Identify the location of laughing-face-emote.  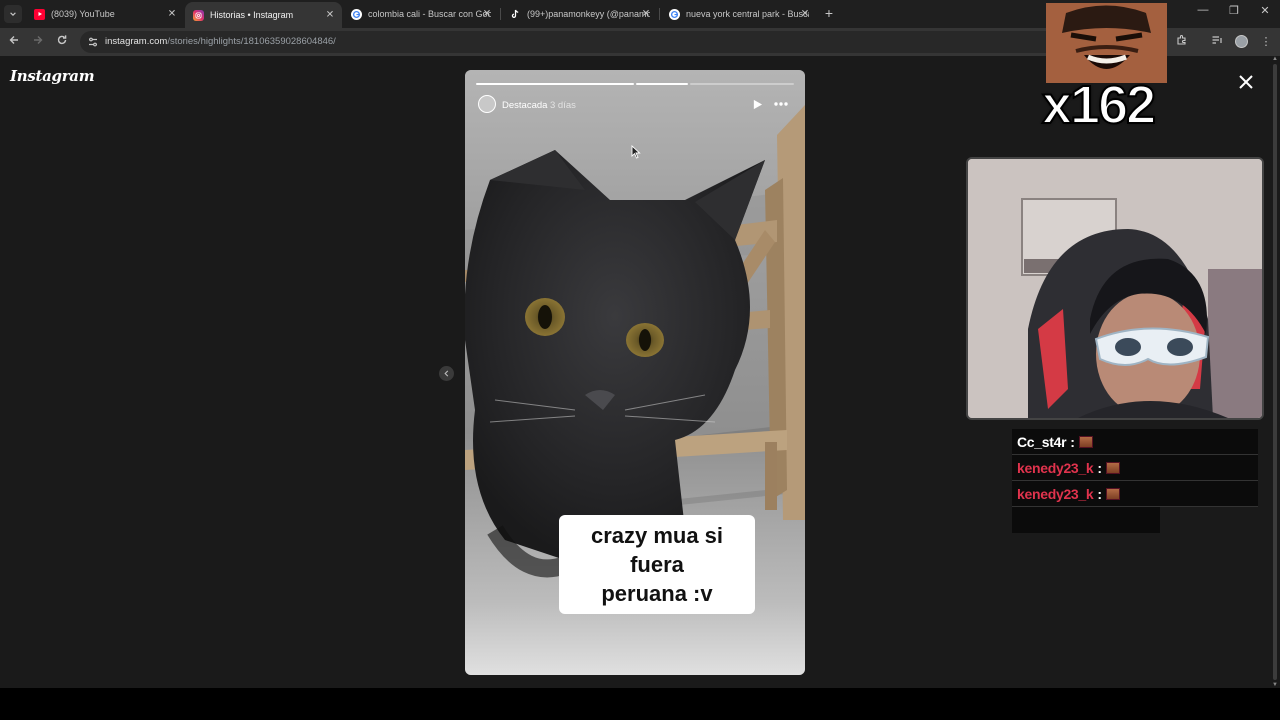
(1106, 43).